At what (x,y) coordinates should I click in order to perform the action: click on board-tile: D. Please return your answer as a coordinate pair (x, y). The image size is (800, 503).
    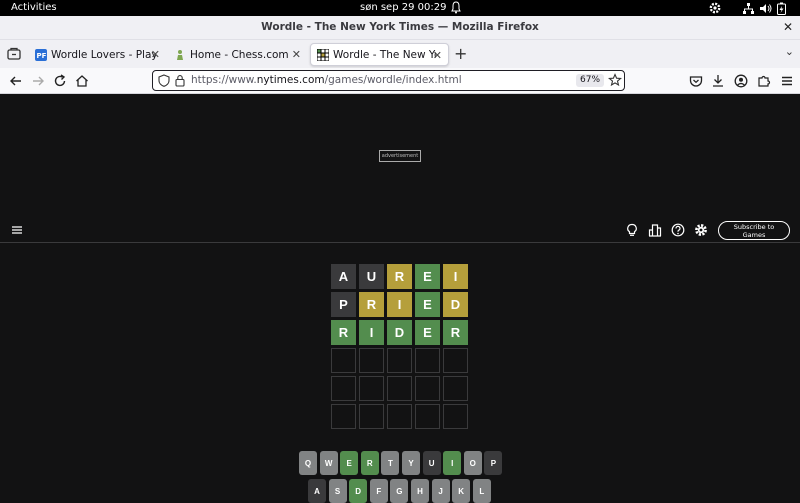
    Looking at the image, I should click on (399, 332).